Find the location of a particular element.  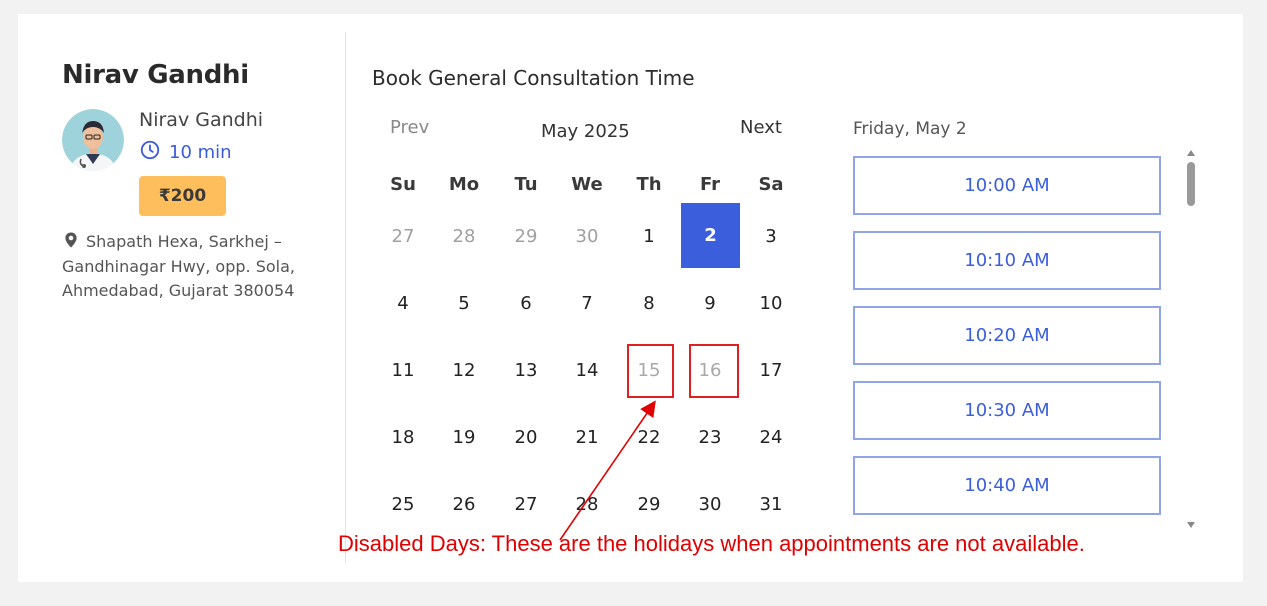

time-slots-list: 10:00 AM 10:10 AM 10:20 AM 10:30 AM 10:40 AM is located at coordinates (1009, 338).